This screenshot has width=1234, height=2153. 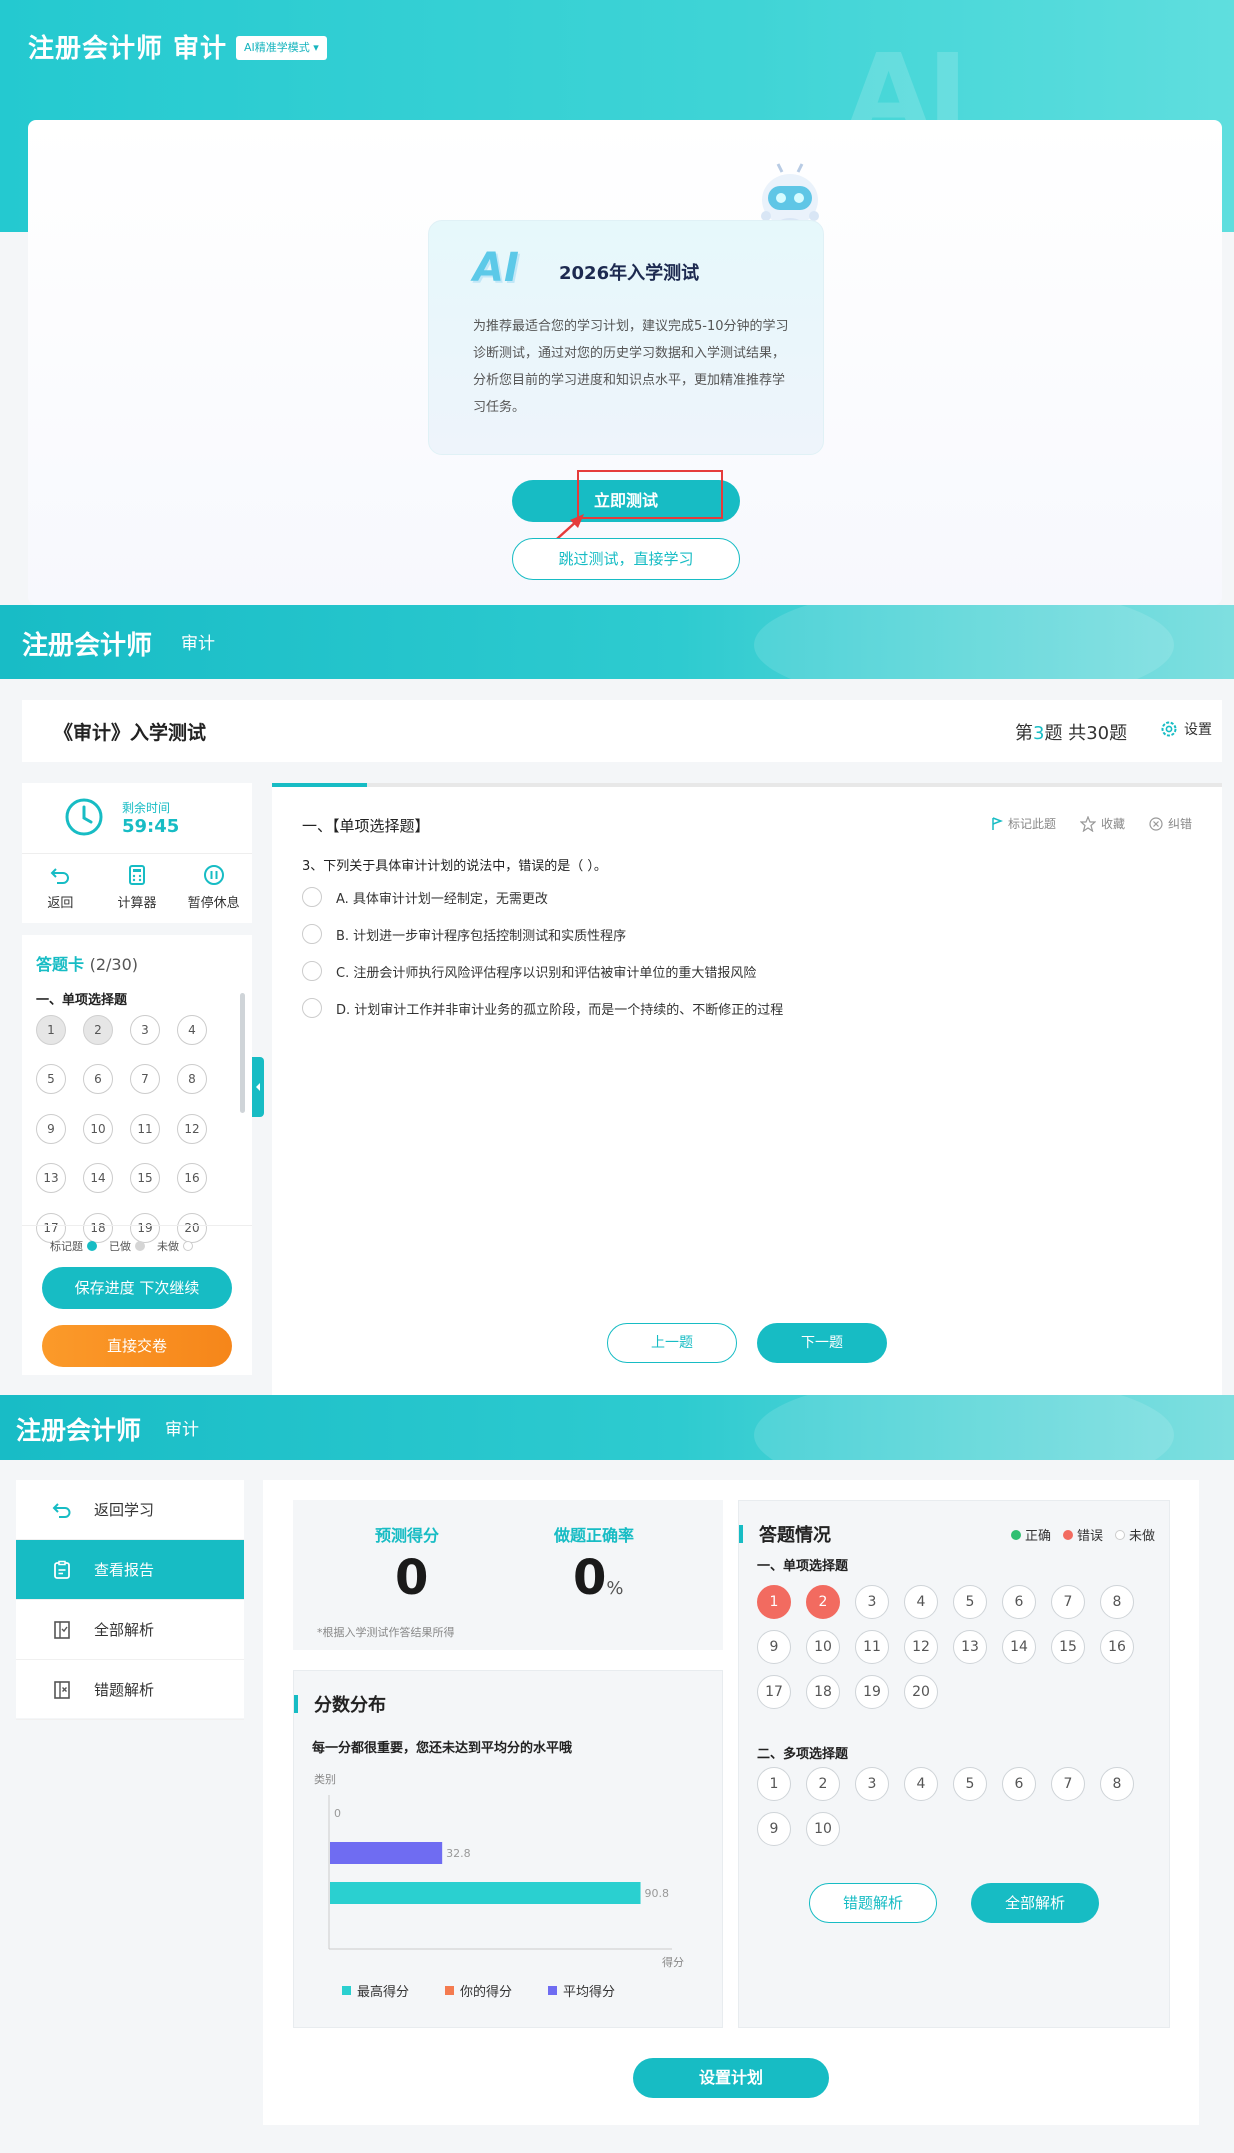 What do you see at coordinates (145, 1178) in the screenshot?
I see `answer-card-number: 15` at bounding box center [145, 1178].